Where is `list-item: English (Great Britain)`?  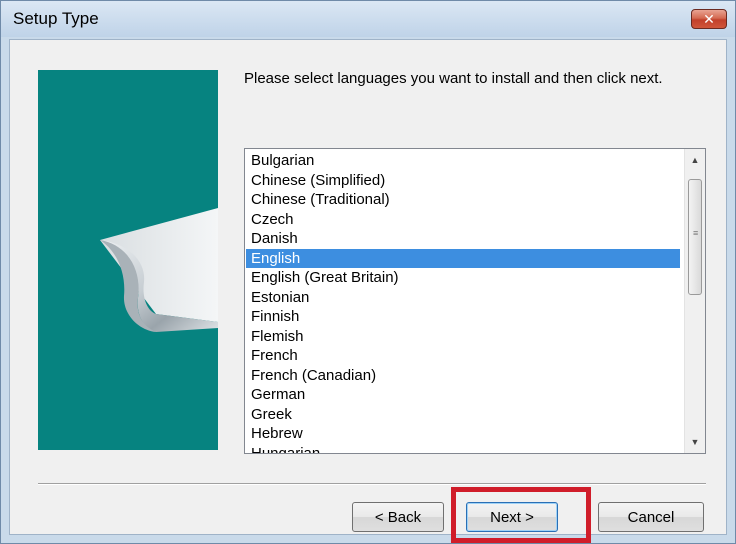
list-item: English (Great Britain) is located at coordinates (463, 278).